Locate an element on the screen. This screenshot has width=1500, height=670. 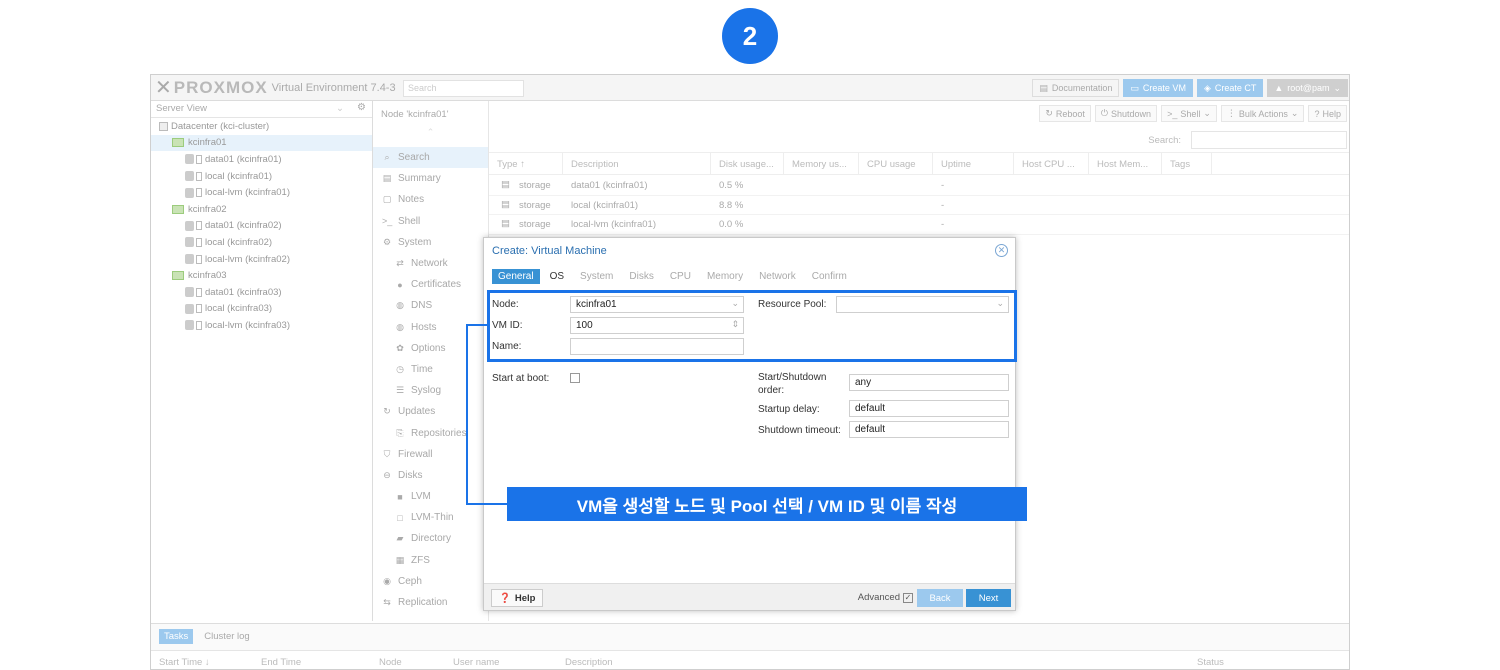
nav-item-hosts: ◍ Hosts is located at coordinates (430, 327).